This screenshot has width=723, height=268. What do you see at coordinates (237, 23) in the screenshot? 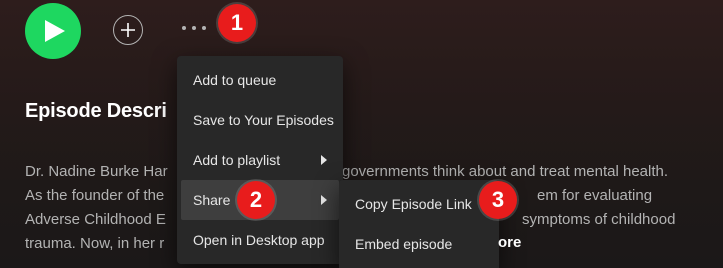
I see `step-badge-1: 1` at bounding box center [237, 23].